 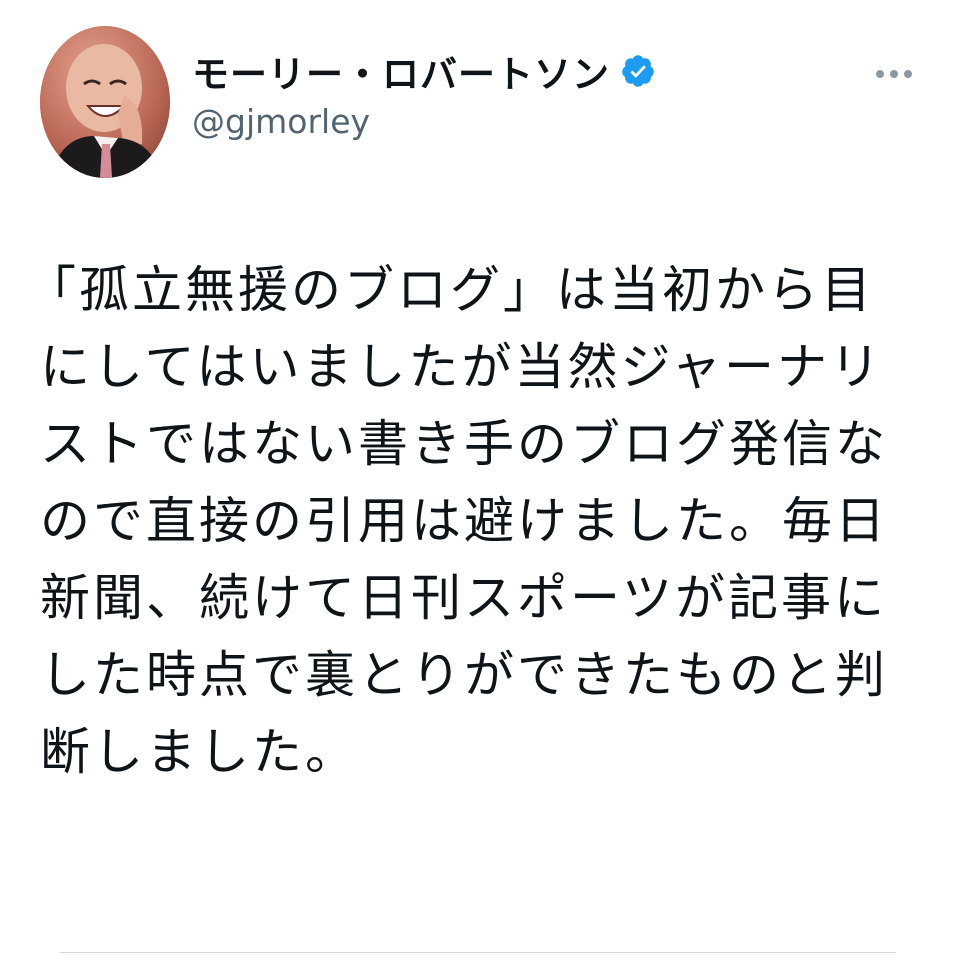 I want to click on tweet-line: 断しました。, so click(x=199, y=752).